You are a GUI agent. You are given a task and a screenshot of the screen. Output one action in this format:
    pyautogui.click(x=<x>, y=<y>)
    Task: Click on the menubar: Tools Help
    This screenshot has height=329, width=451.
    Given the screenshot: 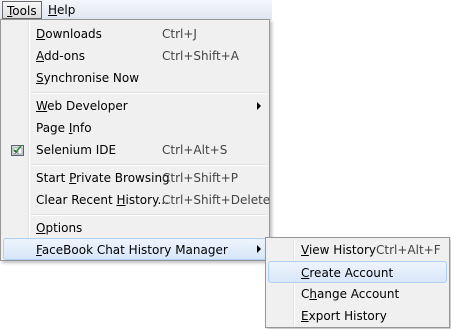 What is the action you would take?
    pyautogui.click(x=136, y=10)
    